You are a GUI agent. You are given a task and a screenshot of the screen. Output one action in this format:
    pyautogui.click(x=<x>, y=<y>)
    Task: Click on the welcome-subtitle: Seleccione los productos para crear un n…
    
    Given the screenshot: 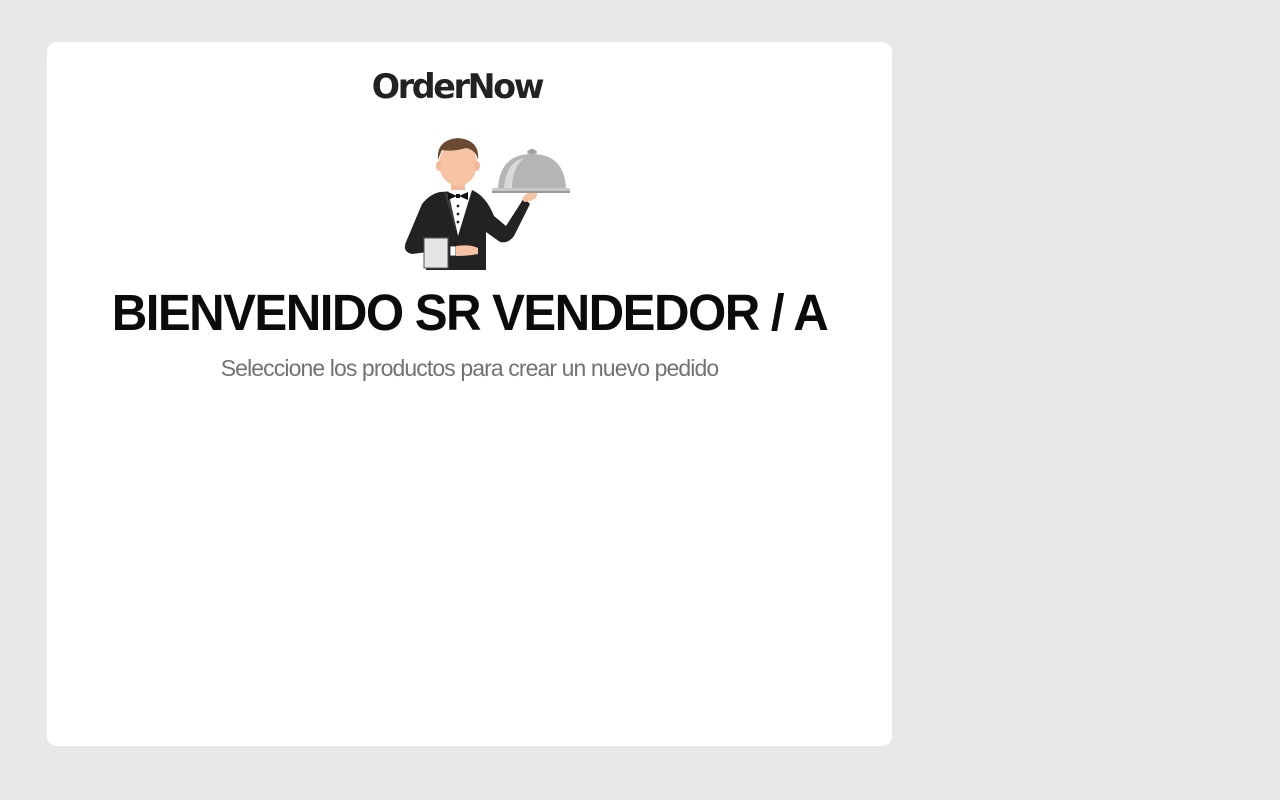 What is the action you would take?
    pyautogui.click(x=469, y=368)
    